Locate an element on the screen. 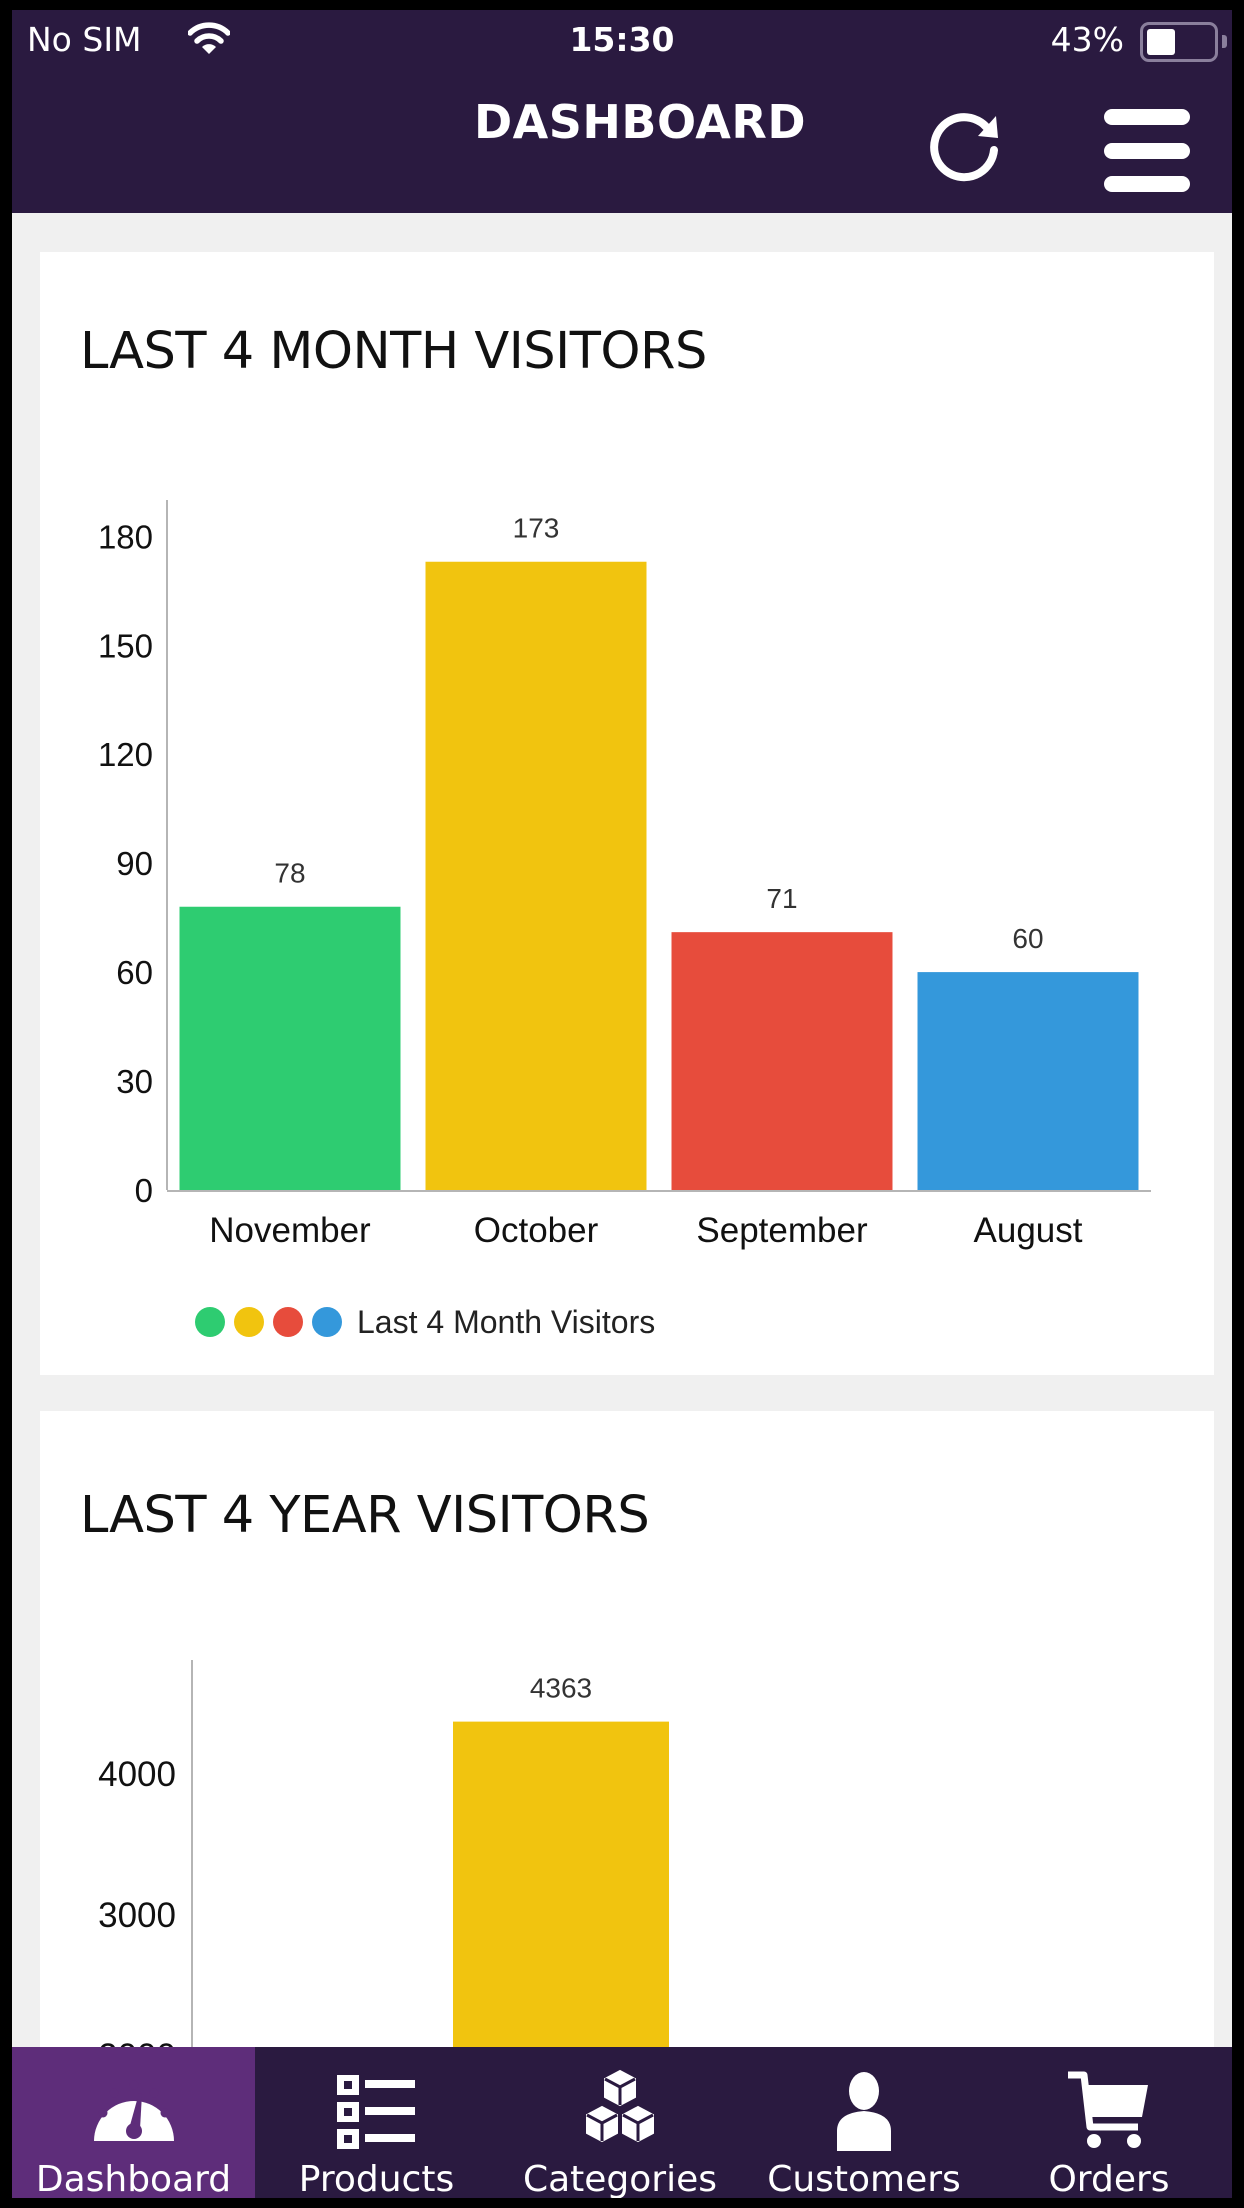 The width and height of the screenshot is (1244, 2208). app-header: No SIM 15:30 43% DASHBOARD is located at coordinates (622, 111).